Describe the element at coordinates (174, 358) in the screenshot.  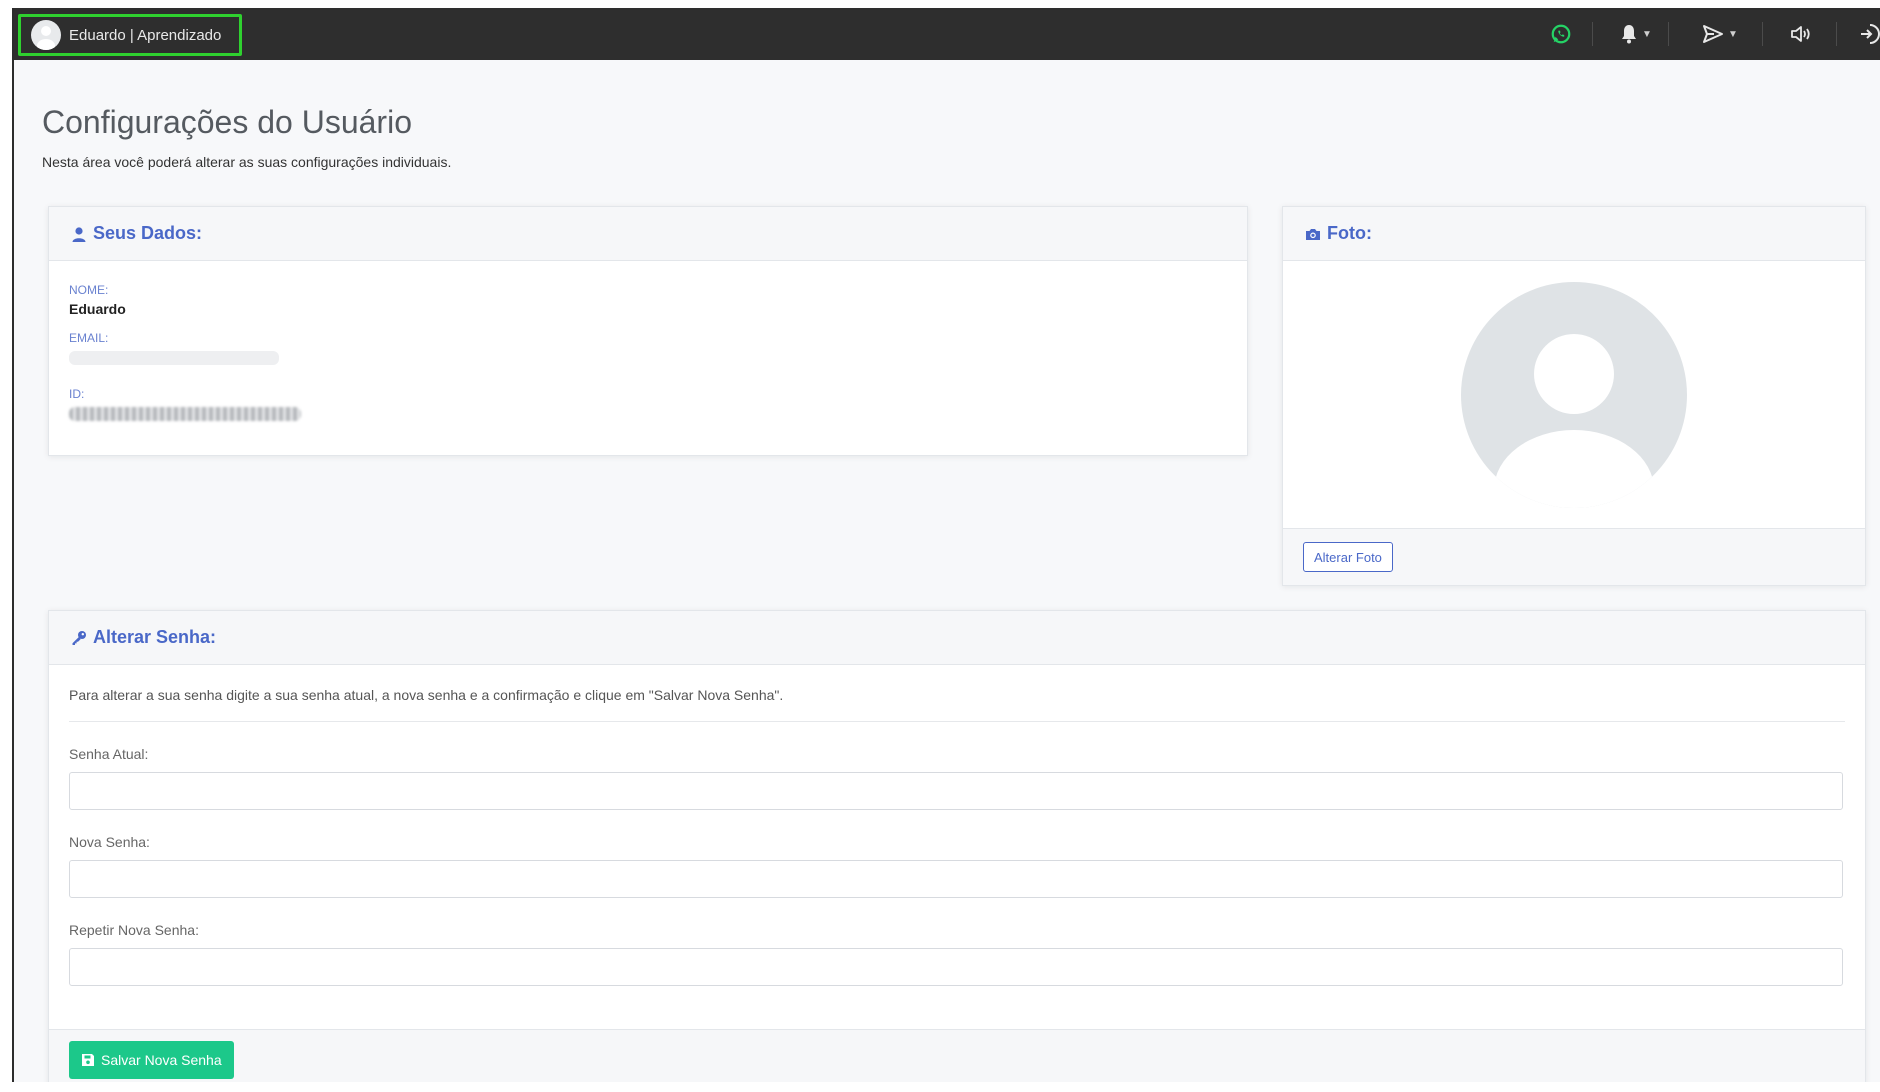
I see `email-value-redacted` at that location.